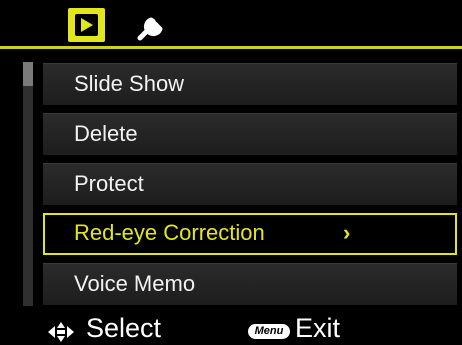 This screenshot has height=345, width=462. Describe the element at coordinates (61, 332) in the screenshot. I see `left-right-arrows-icon` at that location.